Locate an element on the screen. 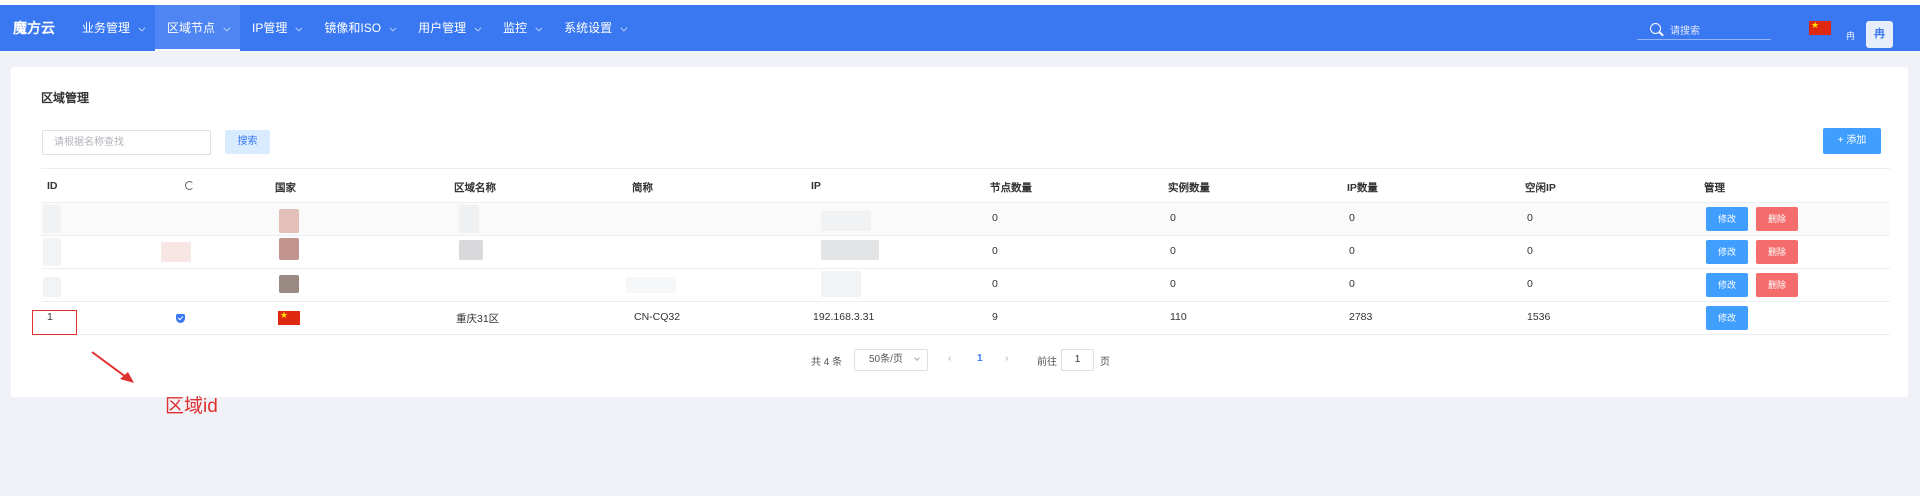  page-number-current: 1 is located at coordinates (980, 358).